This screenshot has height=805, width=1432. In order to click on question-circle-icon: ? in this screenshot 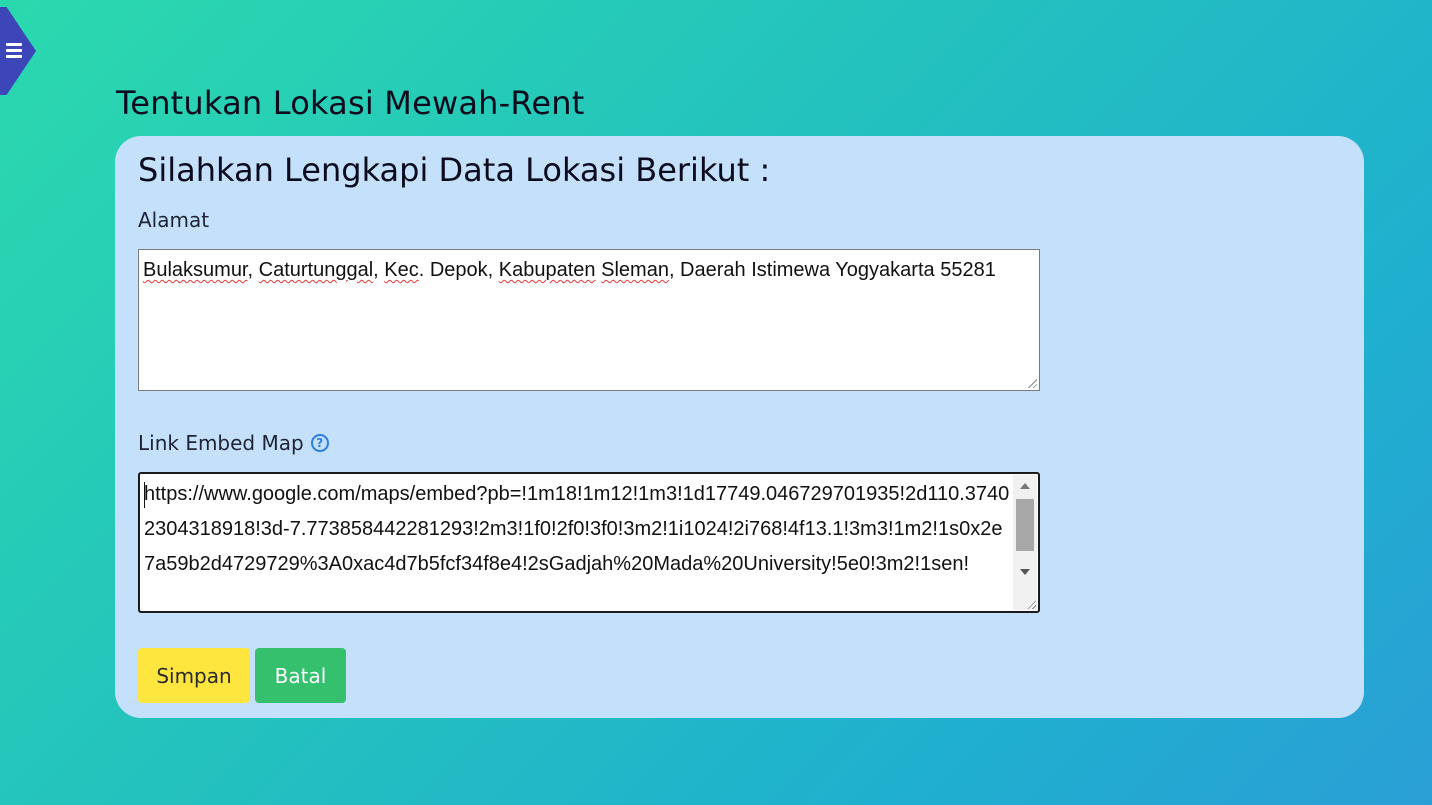, I will do `click(319, 443)`.